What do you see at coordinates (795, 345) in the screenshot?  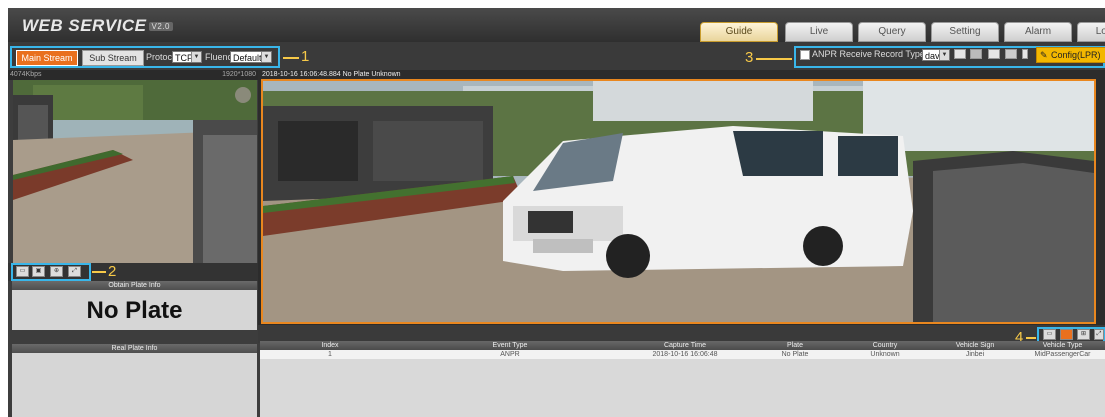 I see `col-plate: Plate` at bounding box center [795, 345].